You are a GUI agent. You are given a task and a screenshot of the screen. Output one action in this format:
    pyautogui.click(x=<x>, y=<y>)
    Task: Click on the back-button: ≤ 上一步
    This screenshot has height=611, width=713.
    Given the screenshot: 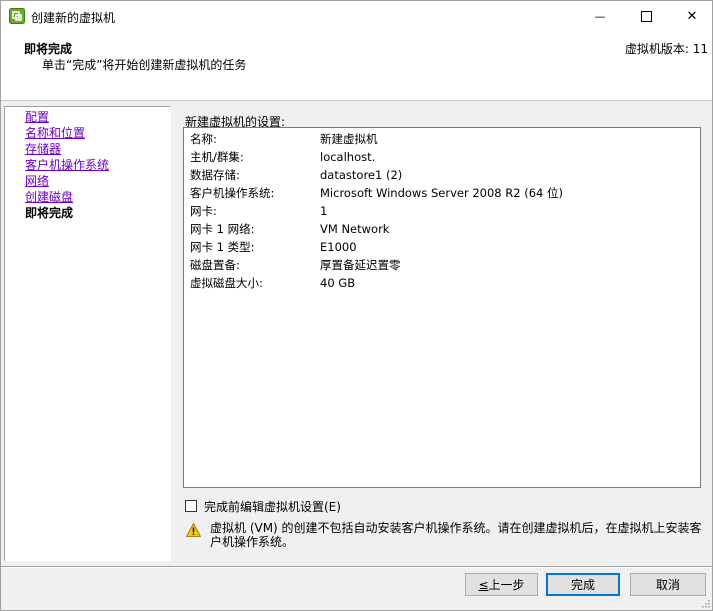 What is the action you would take?
    pyautogui.click(x=501, y=584)
    